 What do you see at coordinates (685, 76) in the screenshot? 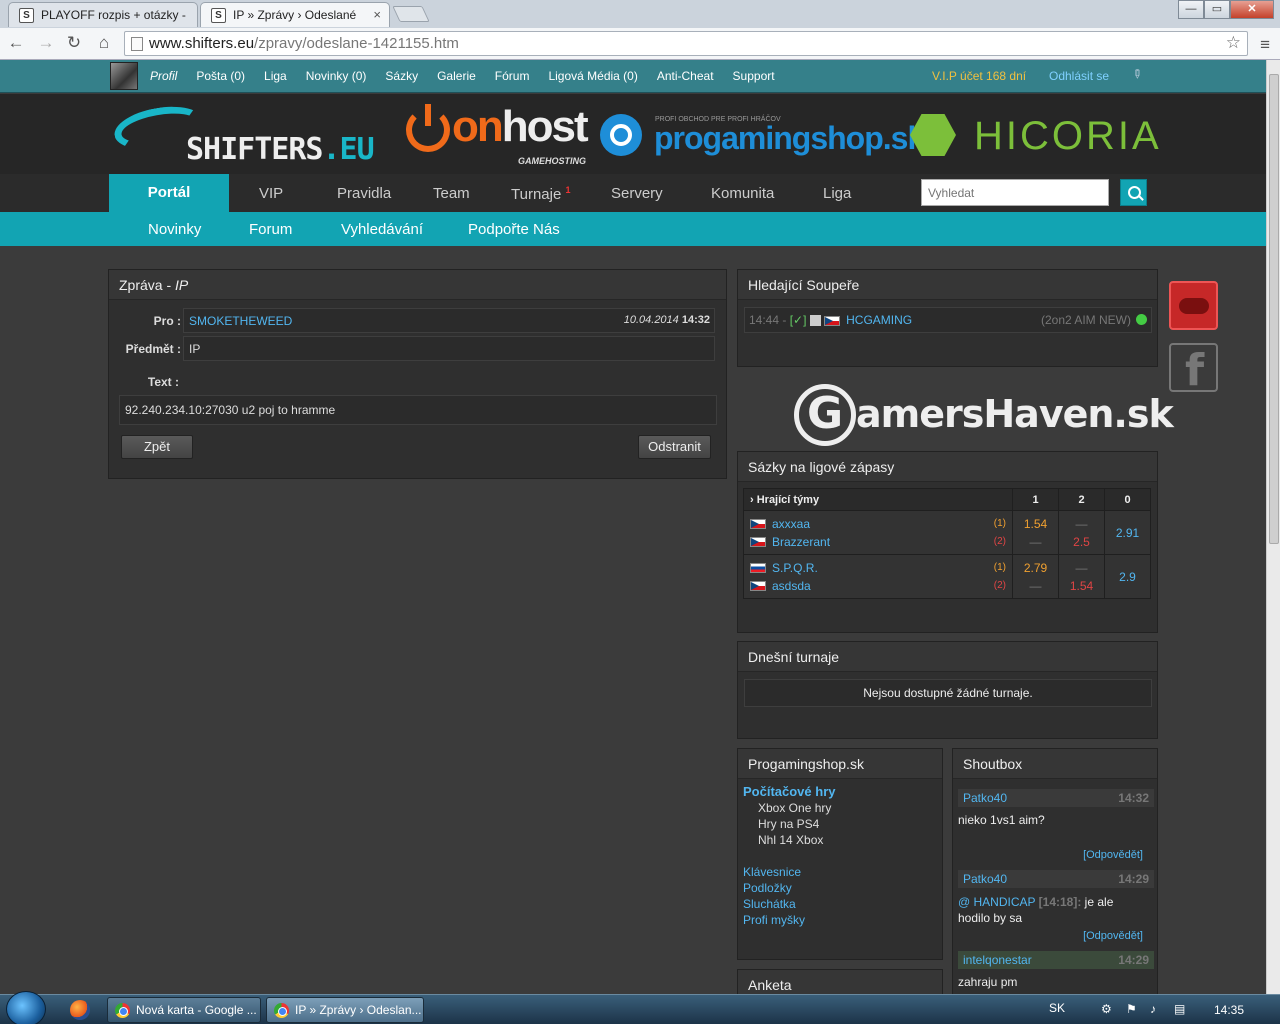
I see `topnav-anti-cheat: Anti-Cheat` at bounding box center [685, 76].